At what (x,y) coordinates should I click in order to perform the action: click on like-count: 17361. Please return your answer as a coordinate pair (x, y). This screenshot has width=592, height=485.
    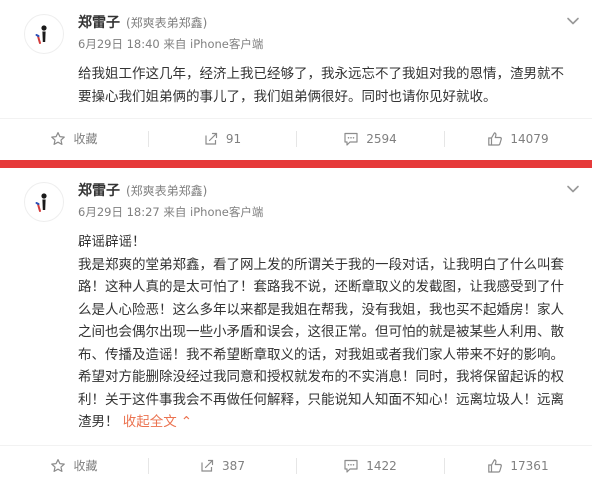
    Looking at the image, I should click on (529, 465).